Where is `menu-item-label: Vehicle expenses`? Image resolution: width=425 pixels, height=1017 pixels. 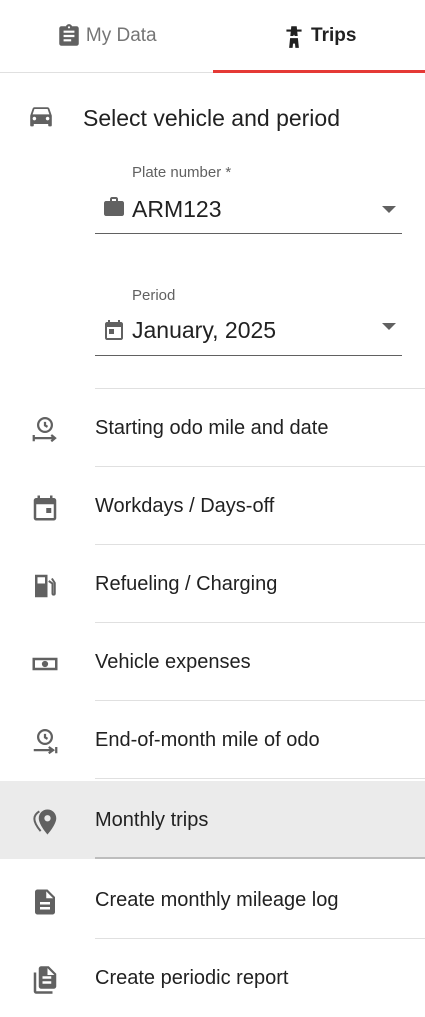
menu-item-label: Vehicle expenses is located at coordinates (173, 662).